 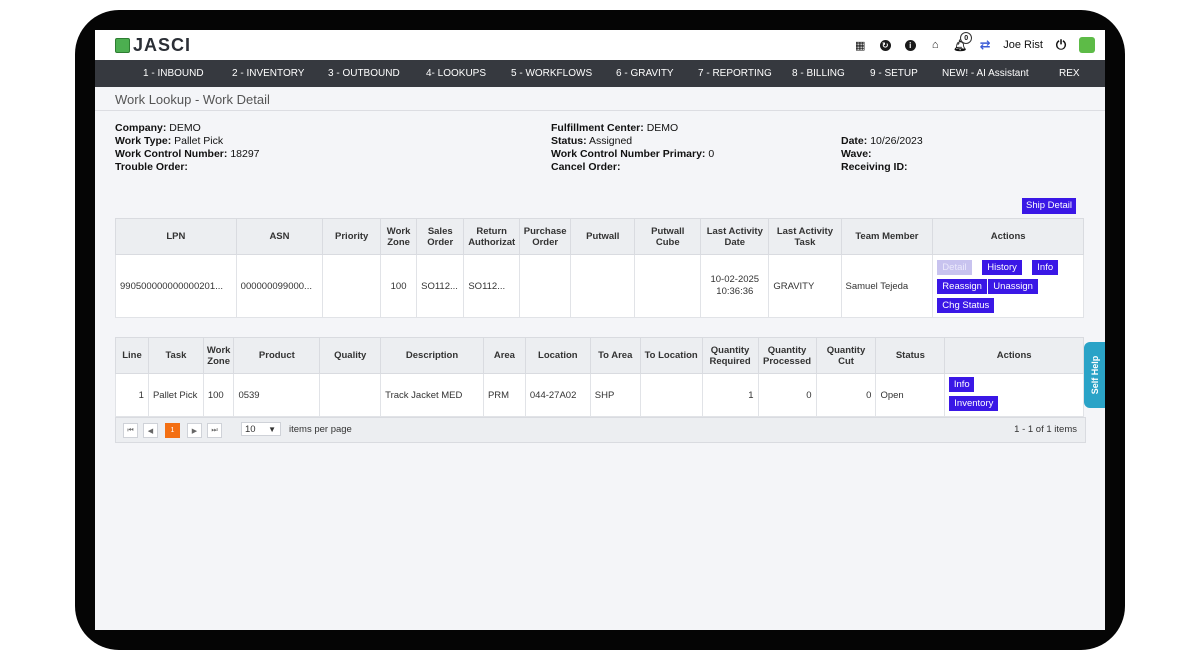 What do you see at coordinates (846, 395) in the screenshot?
I see `cell-quantity-cut: 0` at bounding box center [846, 395].